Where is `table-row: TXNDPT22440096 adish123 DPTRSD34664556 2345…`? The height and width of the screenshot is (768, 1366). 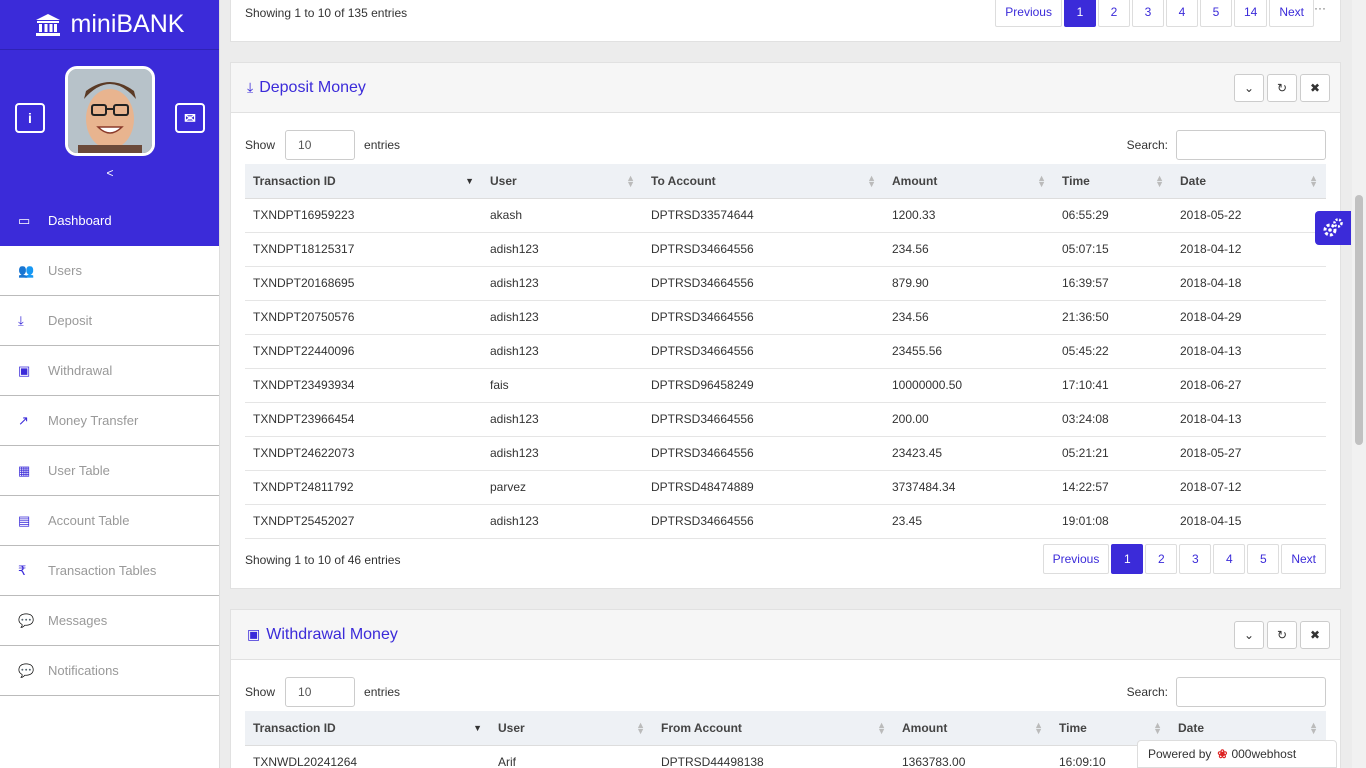
table-row: TXNDPT22440096 adish123 DPTRSD34664556 2345… is located at coordinates (785, 351).